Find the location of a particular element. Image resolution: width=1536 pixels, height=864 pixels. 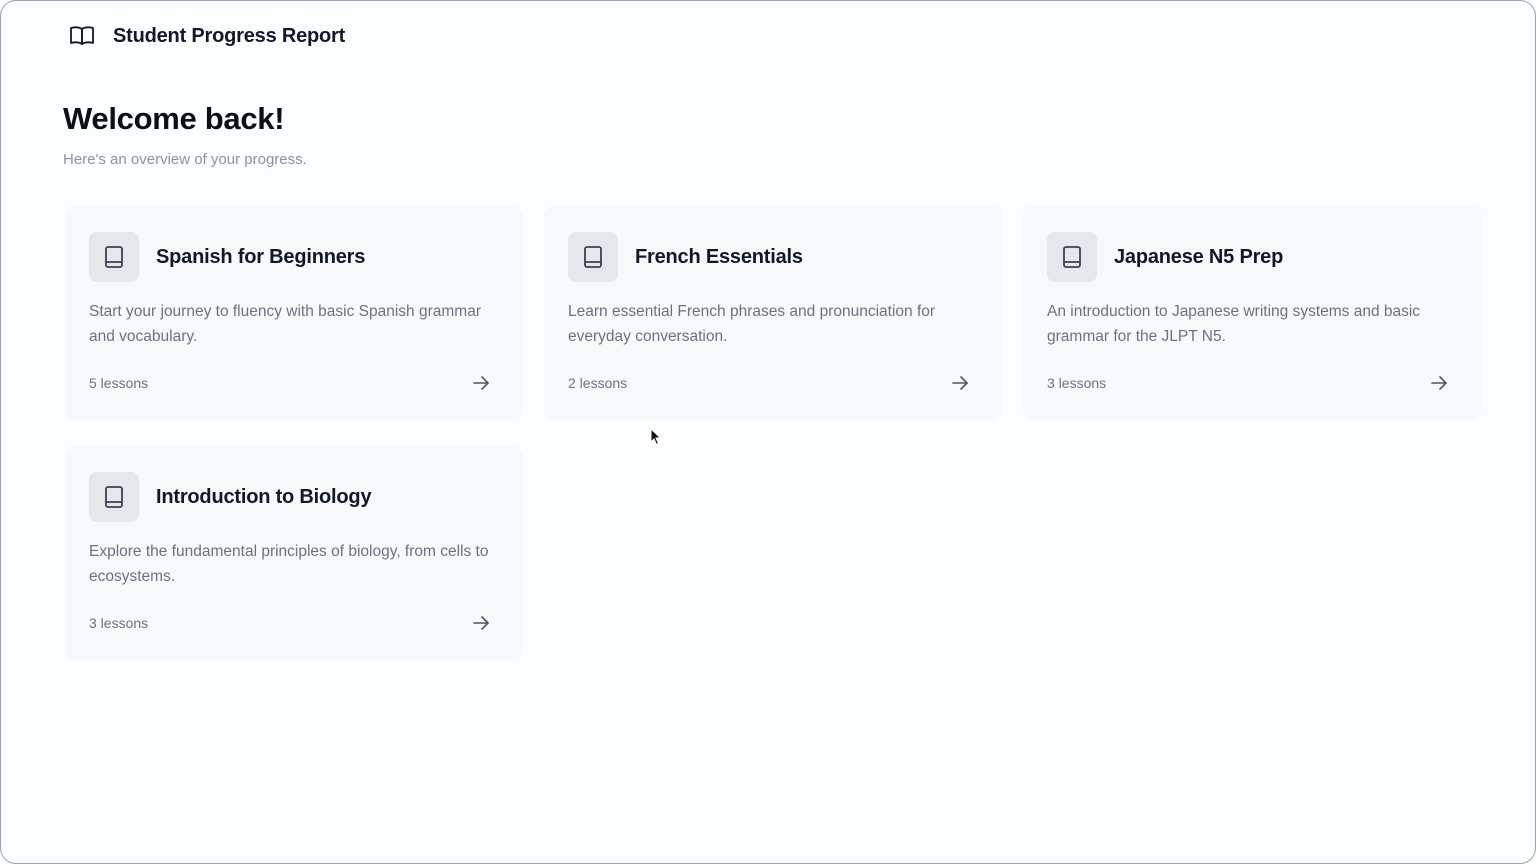

course-card-footer: 5 lessons is located at coordinates (289, 383).